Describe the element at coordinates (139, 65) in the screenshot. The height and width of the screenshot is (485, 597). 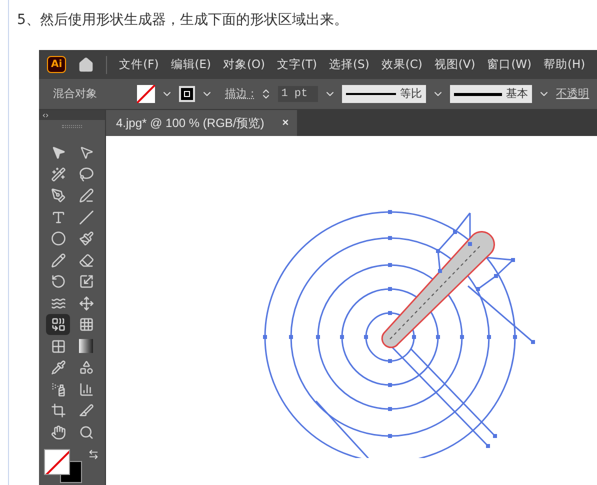
I see `menu-item: 文件(F)` at that location.